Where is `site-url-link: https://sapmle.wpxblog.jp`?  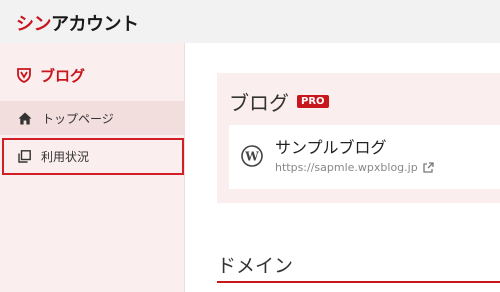
site-url-link: https://sapmle.wpxblog.jp is located at coordinates (346, 167).